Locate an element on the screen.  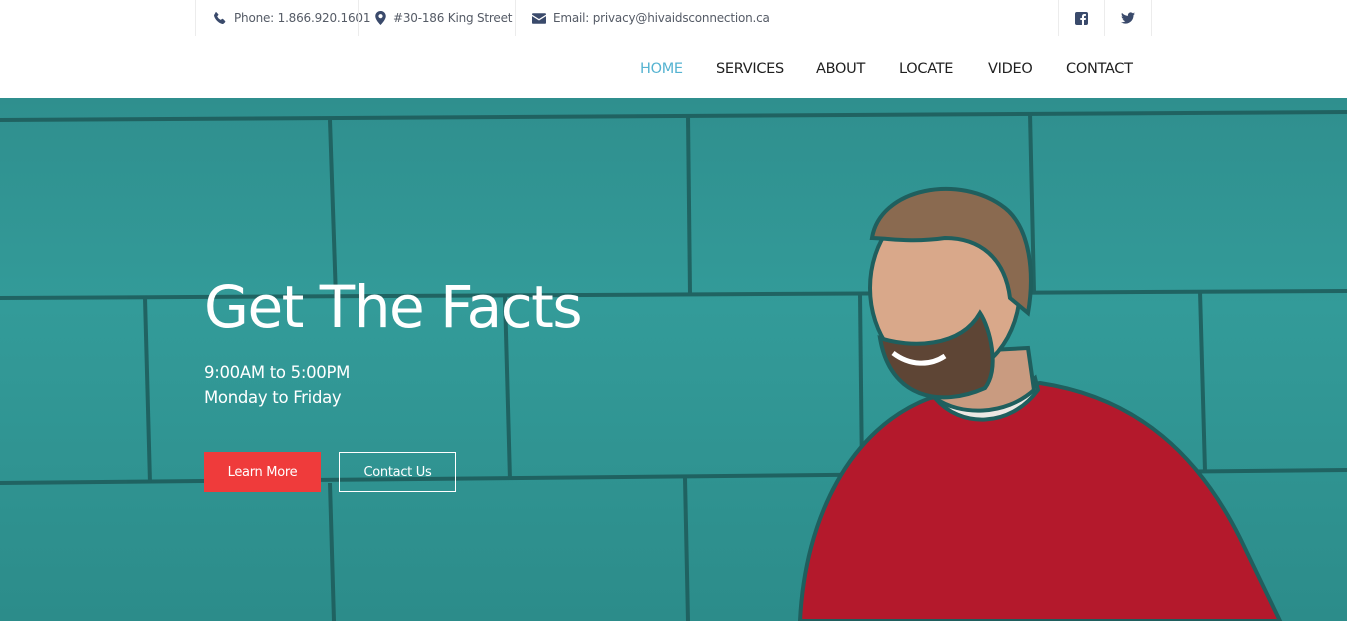
hours-days: Monday to Friday is located at coordinates (273, 397).